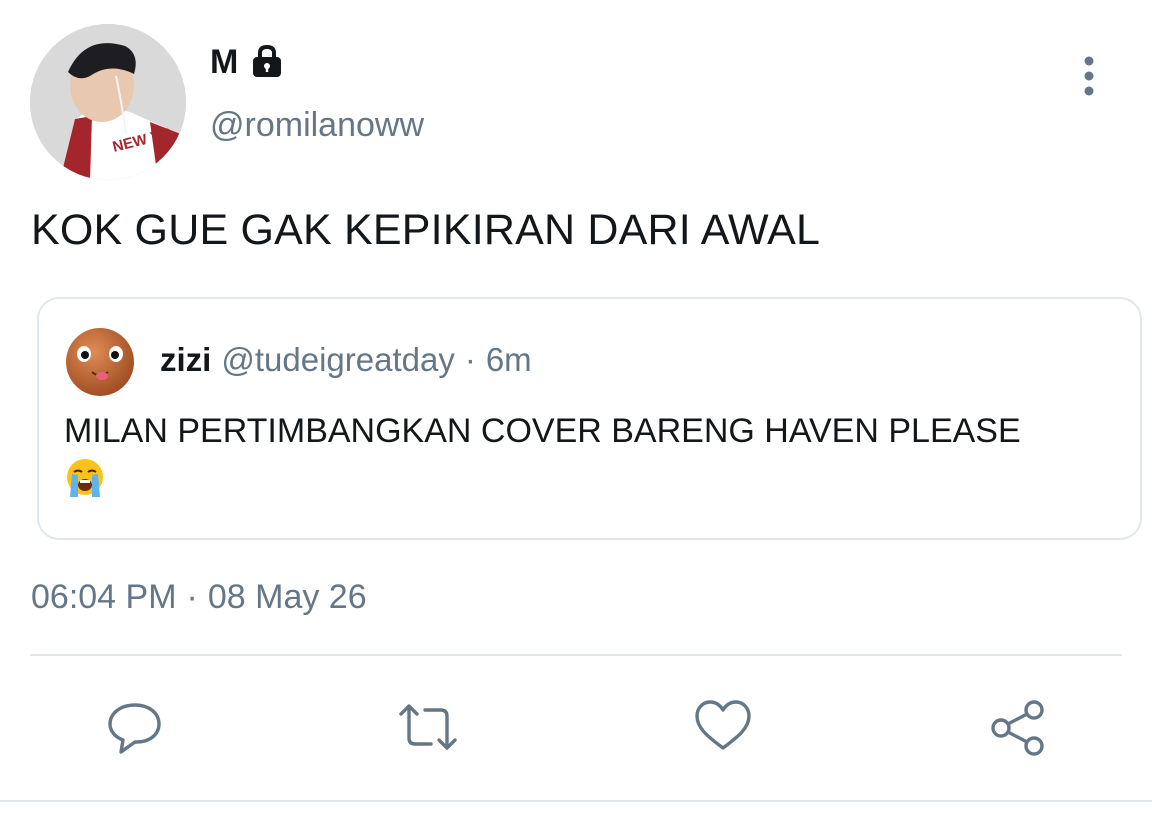  I want to click on quoted-tweet-header: zizi @tudeigreatday · 6m, so click(346, 360).